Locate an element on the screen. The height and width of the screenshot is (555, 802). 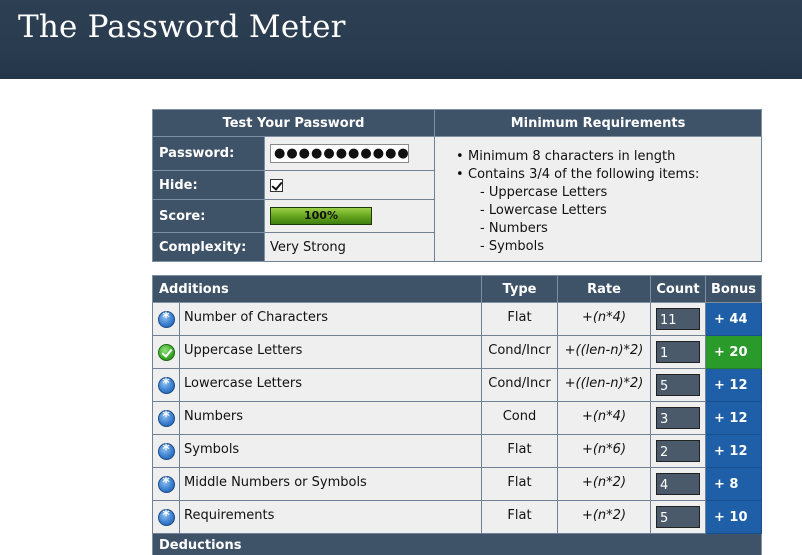
row-count: 3 is located at coordinates (678, 418).